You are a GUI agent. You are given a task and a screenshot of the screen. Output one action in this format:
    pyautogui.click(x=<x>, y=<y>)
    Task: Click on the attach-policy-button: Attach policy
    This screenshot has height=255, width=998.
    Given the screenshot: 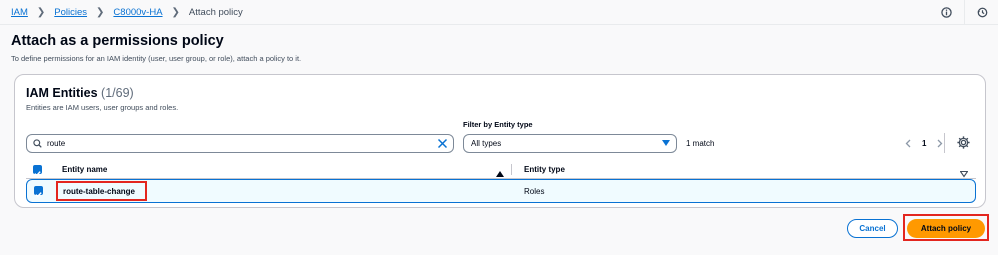 What is the action you would take?
    pyautogui.click(x=946, y=228)
    